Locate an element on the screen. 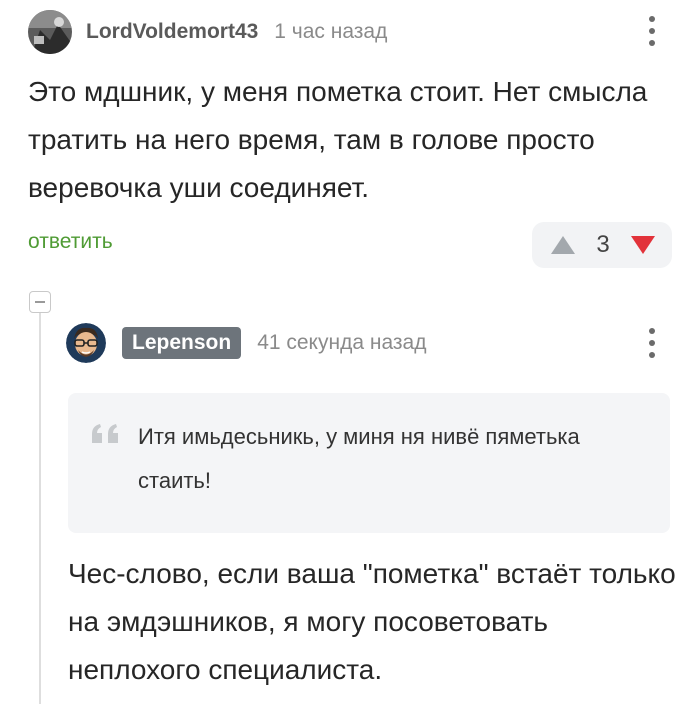 The height and width of the screenshot is (704, 700). reply-header: Lepenson 41 секунда назад is located at coordinates (246, 343).